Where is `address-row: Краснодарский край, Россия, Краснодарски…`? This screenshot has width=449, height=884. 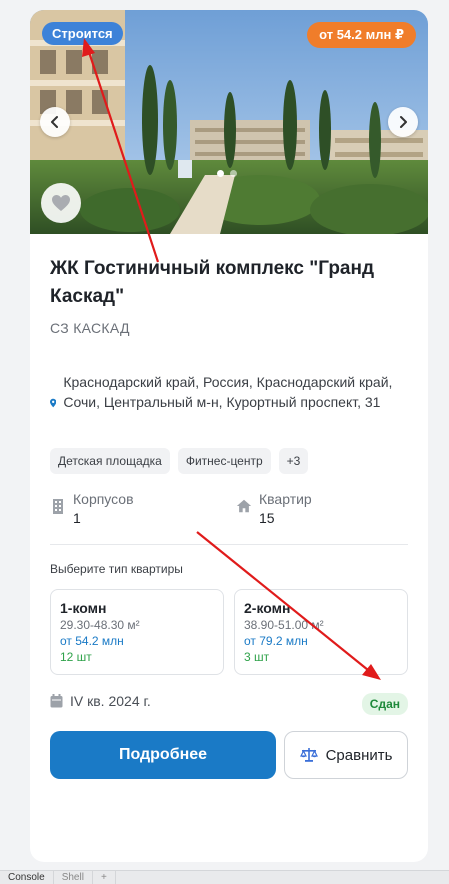 address-row: Краснодарский край, Россия, Краснодарски… is located at coordinates (229, 392).